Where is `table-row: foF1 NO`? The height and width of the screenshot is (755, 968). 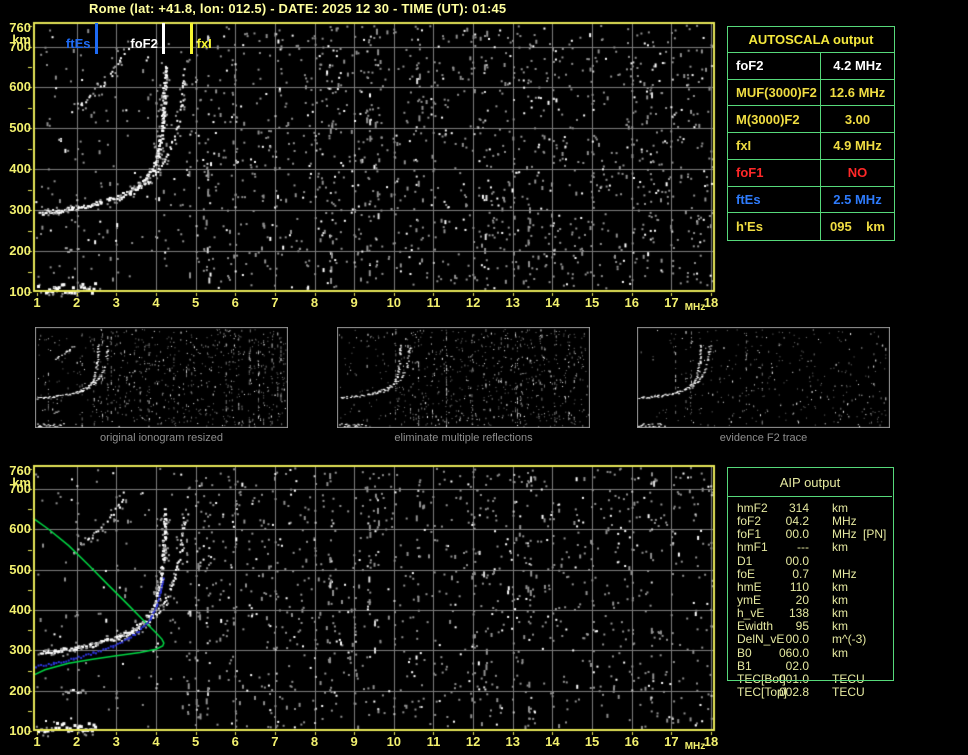
table-row: foF1 NO is located at coordinates (811, 173).